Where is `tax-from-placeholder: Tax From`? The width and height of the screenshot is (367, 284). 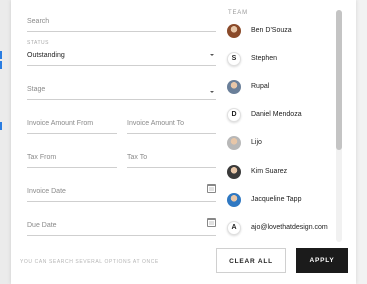
tax-from-placeholder: Tax From is located at coordinates (42, 157).